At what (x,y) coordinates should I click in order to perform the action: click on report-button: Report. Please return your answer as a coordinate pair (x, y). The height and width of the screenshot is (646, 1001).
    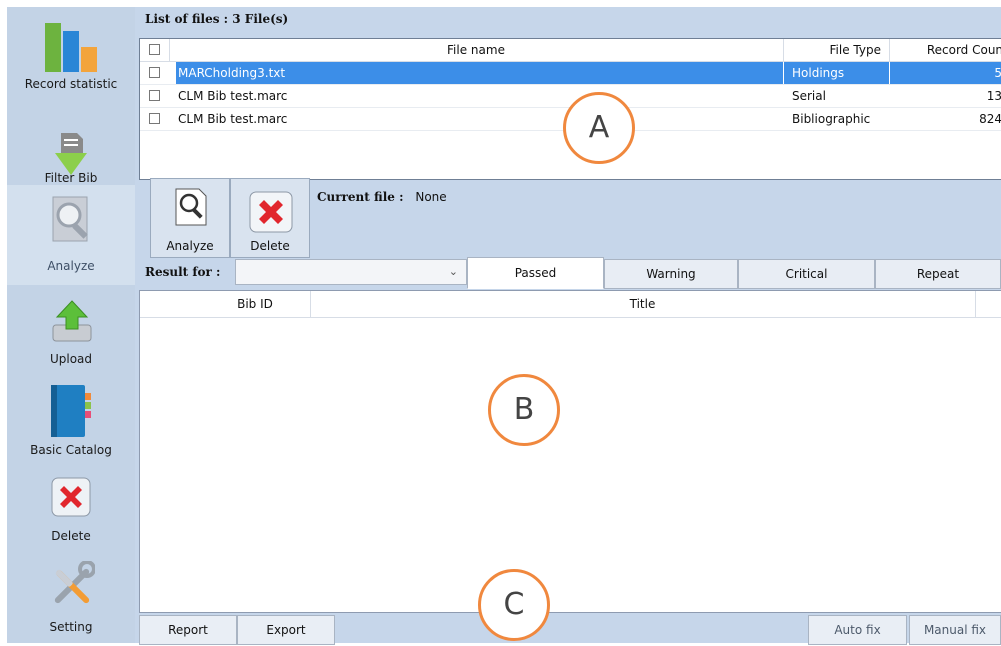
    Looking at the image, I should click on (188, 630).